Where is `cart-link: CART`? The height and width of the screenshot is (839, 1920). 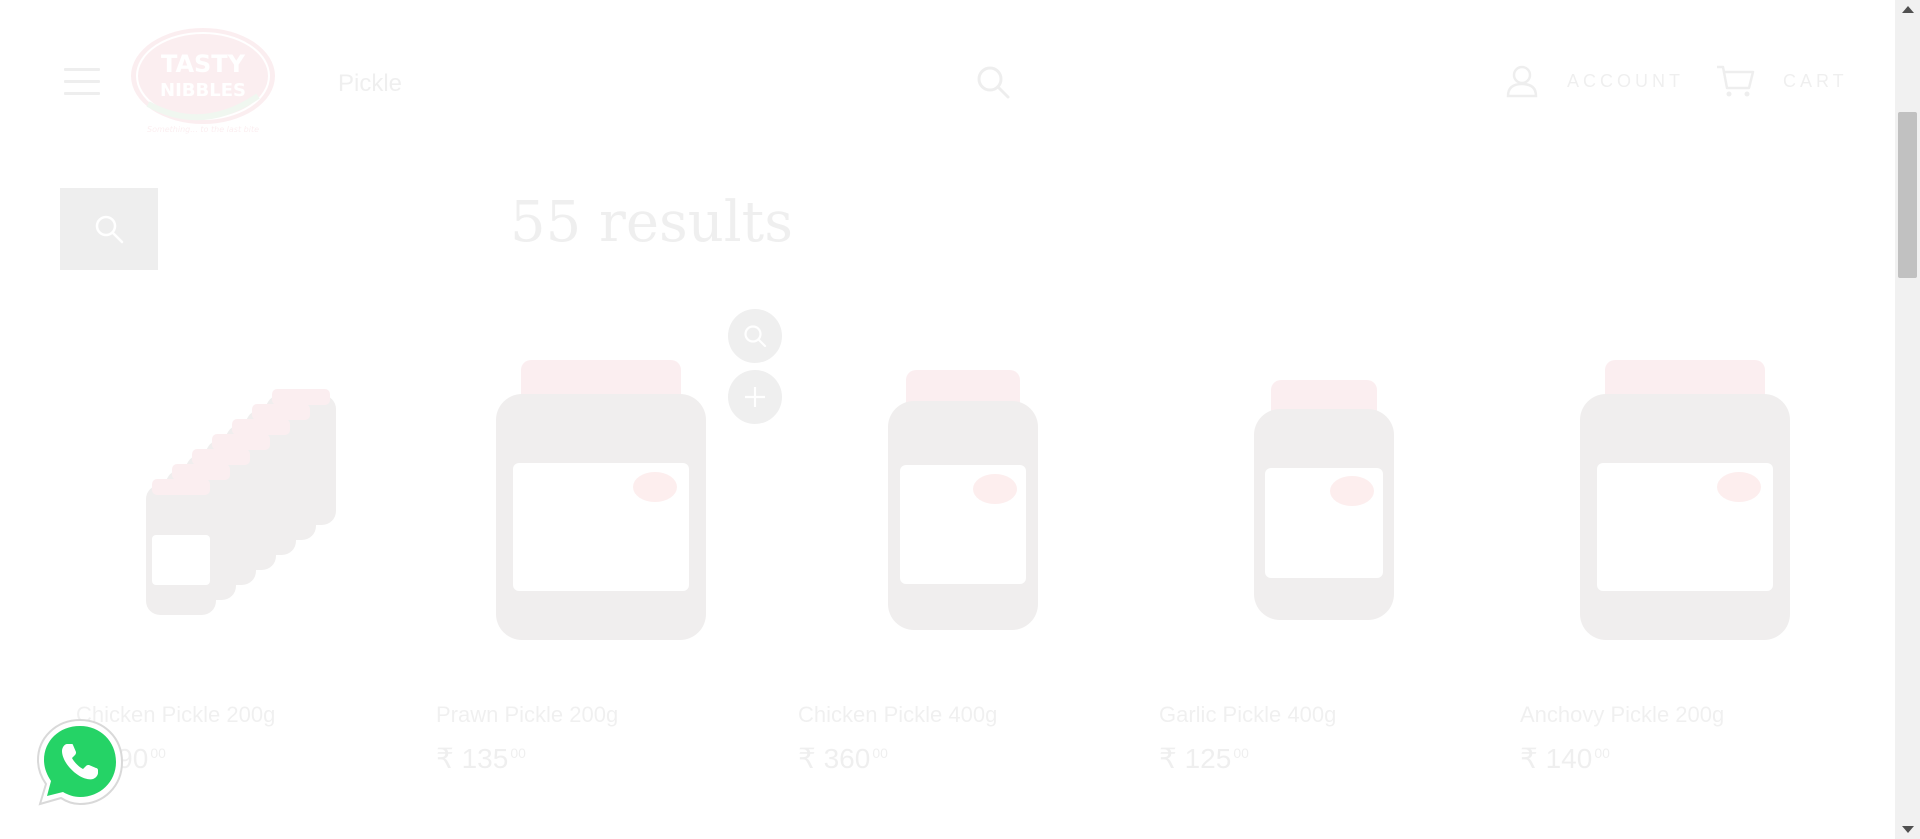 cart-link: CART is located at coordinates (1781, 81).